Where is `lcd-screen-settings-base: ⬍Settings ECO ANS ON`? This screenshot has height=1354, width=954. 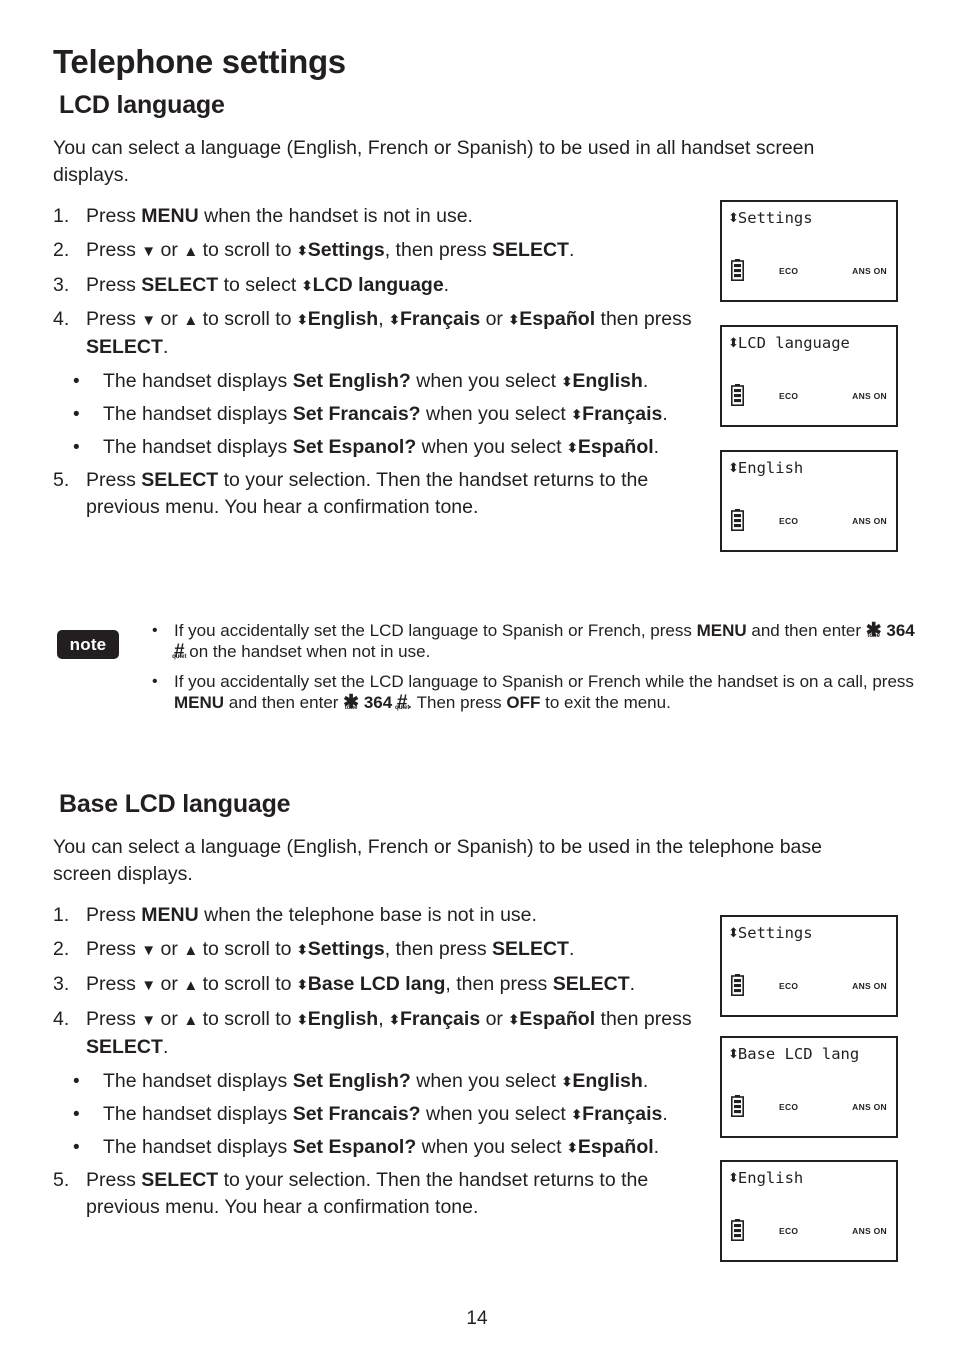 lcd-screen-settings-base: ⬍Settings ECO ANS ON is located at coordinates (809, 966).